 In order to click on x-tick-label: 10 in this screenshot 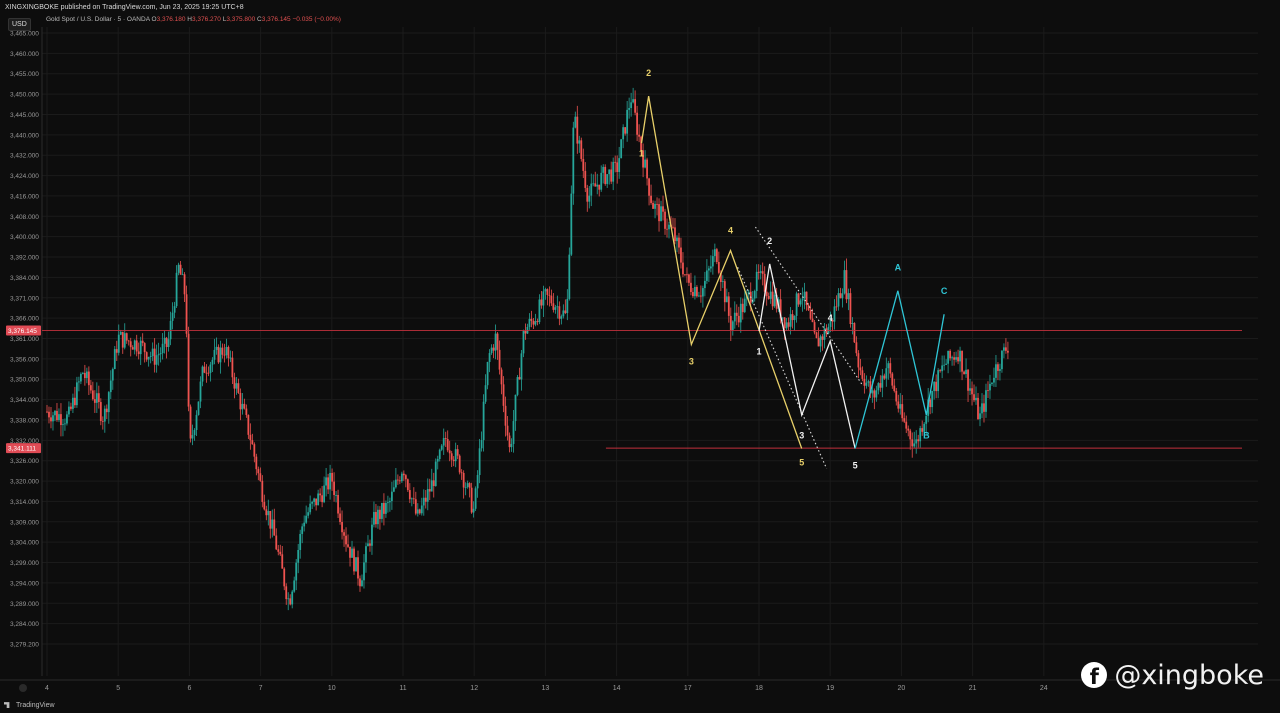, I will do `click(332, 688)`.